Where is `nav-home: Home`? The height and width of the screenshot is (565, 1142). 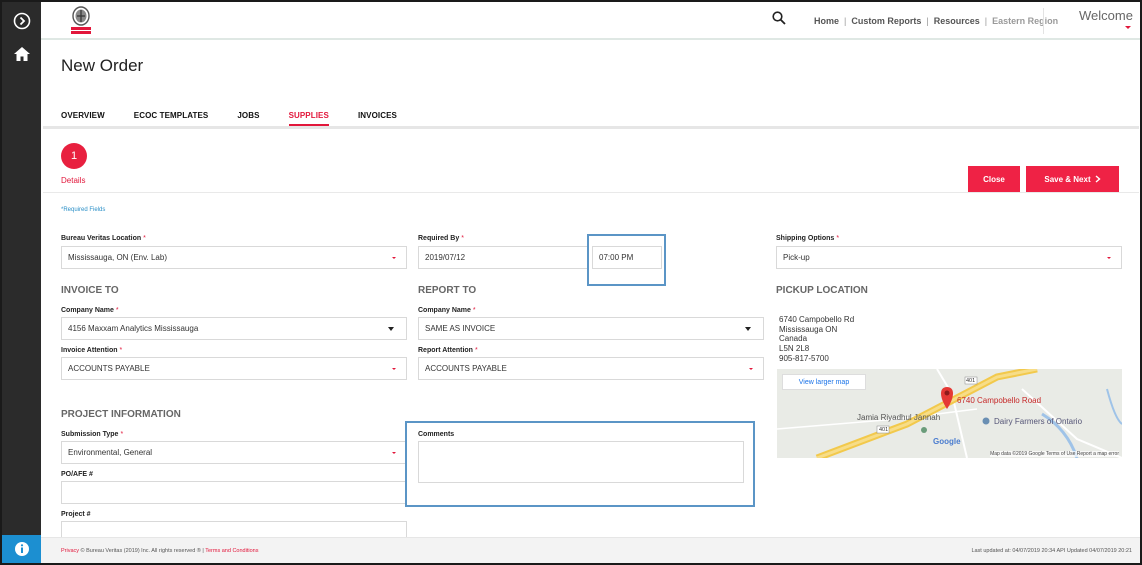 nav-home: Home is located at coordinates (826, 21).